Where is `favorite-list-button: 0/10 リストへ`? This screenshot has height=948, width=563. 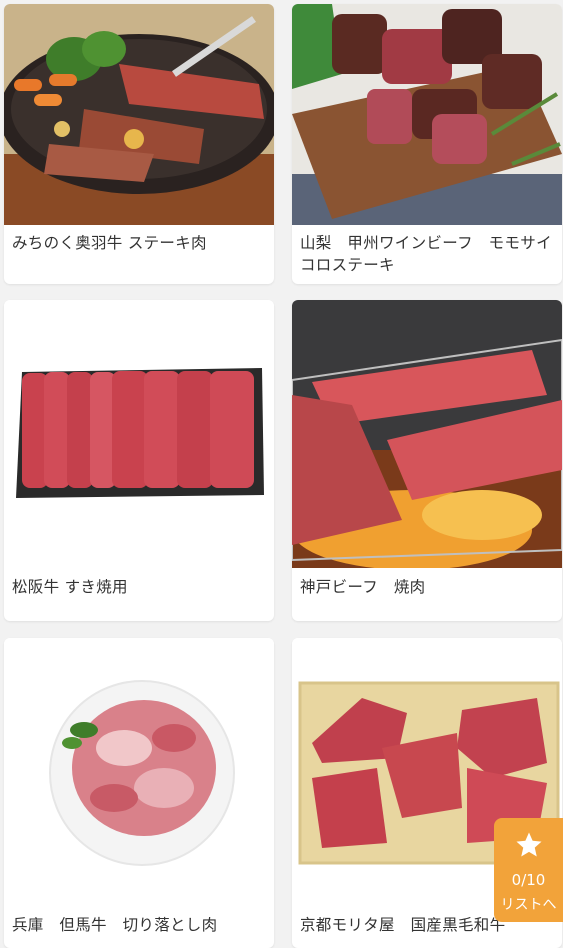
favorite-list-button: 0/10 リストへ is located at coordinates (528, 870).